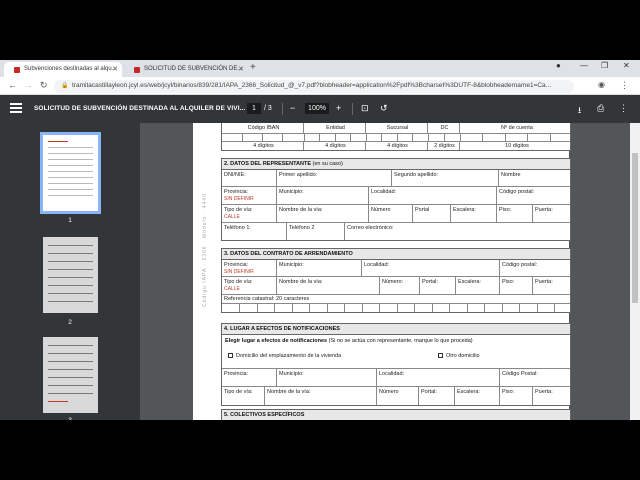  What do you see at coordinates (365, 108) in the screenshot?
I see `fit-page-icon: ⊡` at bounding box center [365, 108].